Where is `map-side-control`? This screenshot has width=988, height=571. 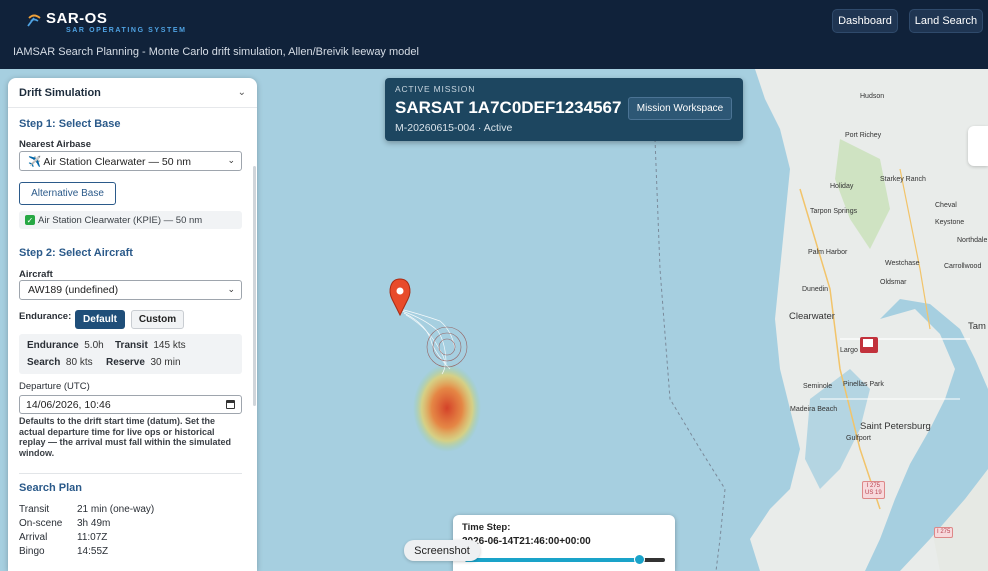 map-side-control is located at coordinates (978, 146).